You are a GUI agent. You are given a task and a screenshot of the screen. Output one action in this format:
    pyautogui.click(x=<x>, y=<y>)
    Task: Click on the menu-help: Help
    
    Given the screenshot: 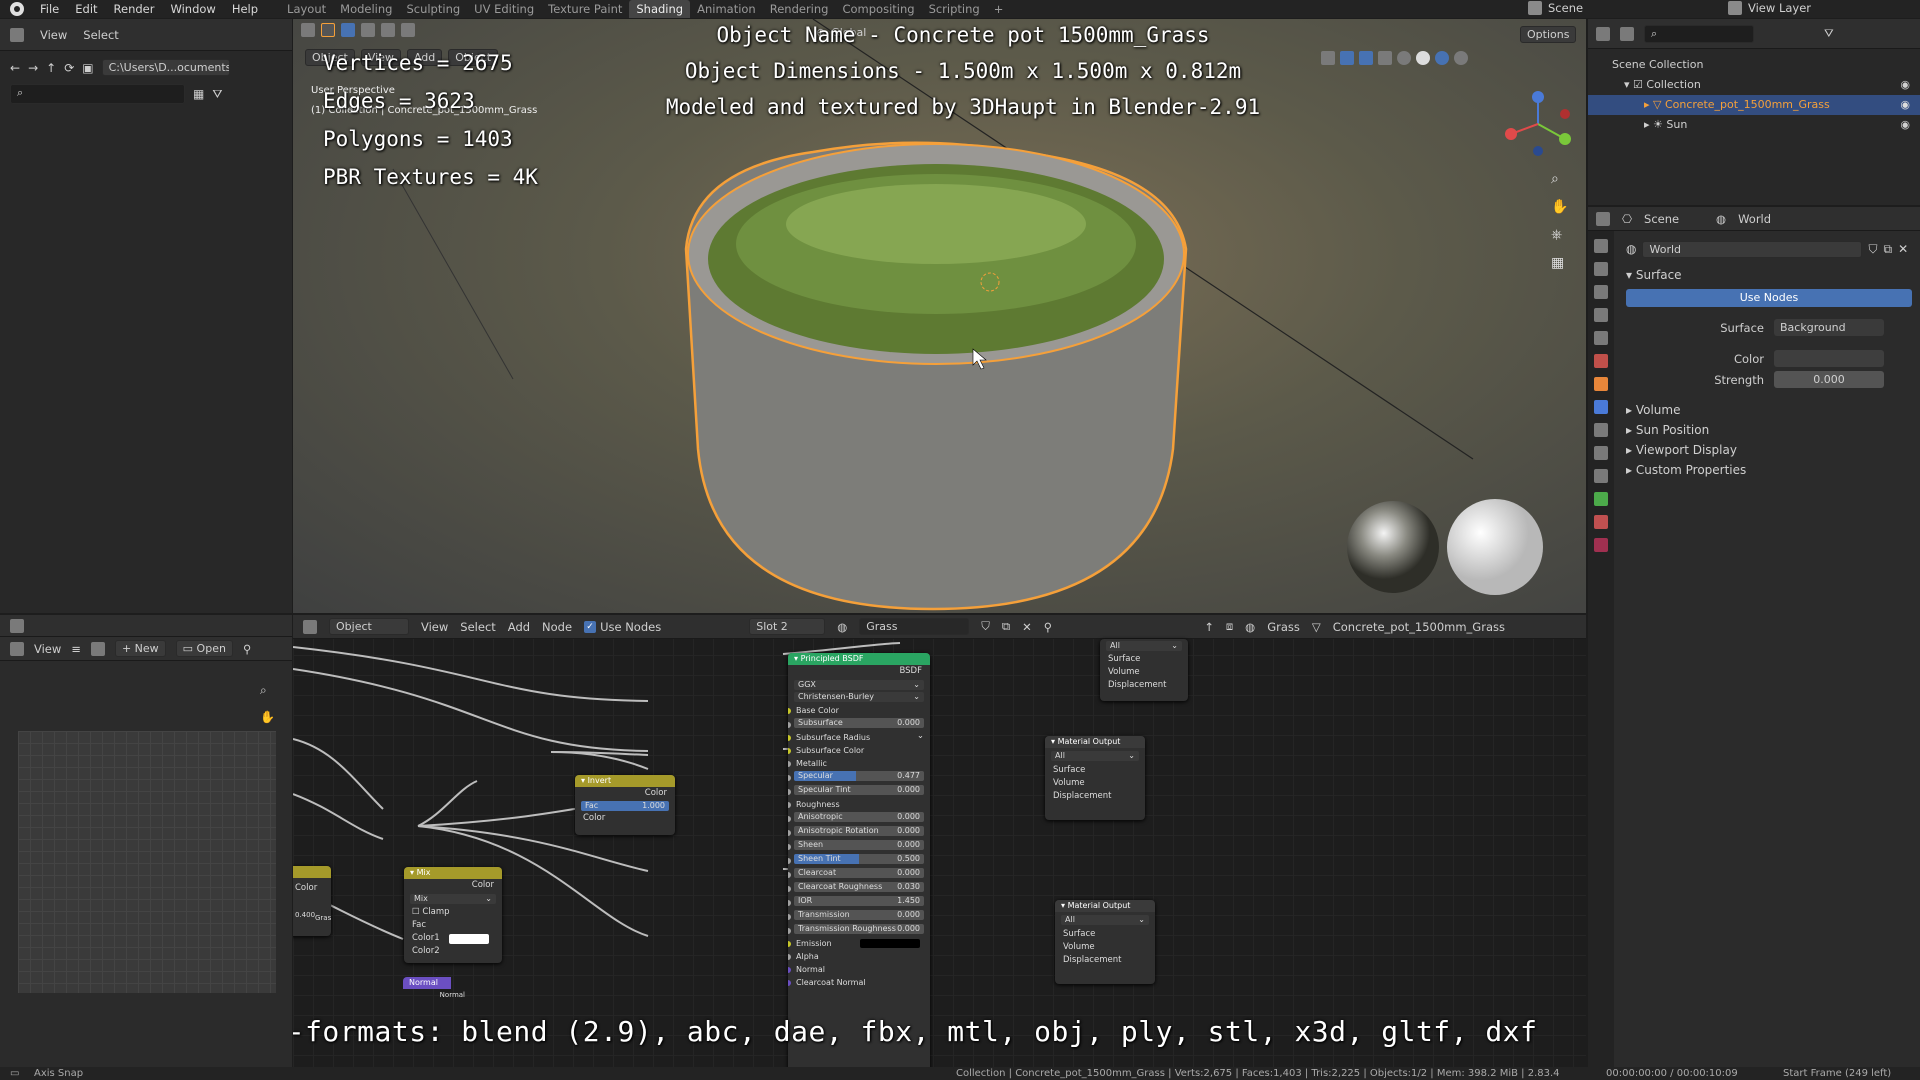 What is the action you would take?
    pyautogui.click(x=245, y=9)
    